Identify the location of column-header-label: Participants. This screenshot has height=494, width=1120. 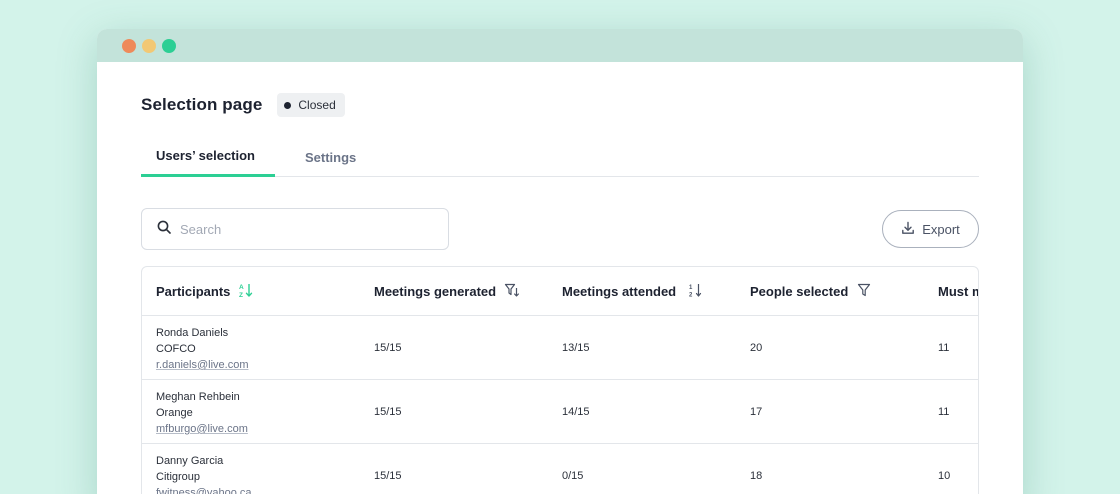
(193, 291).